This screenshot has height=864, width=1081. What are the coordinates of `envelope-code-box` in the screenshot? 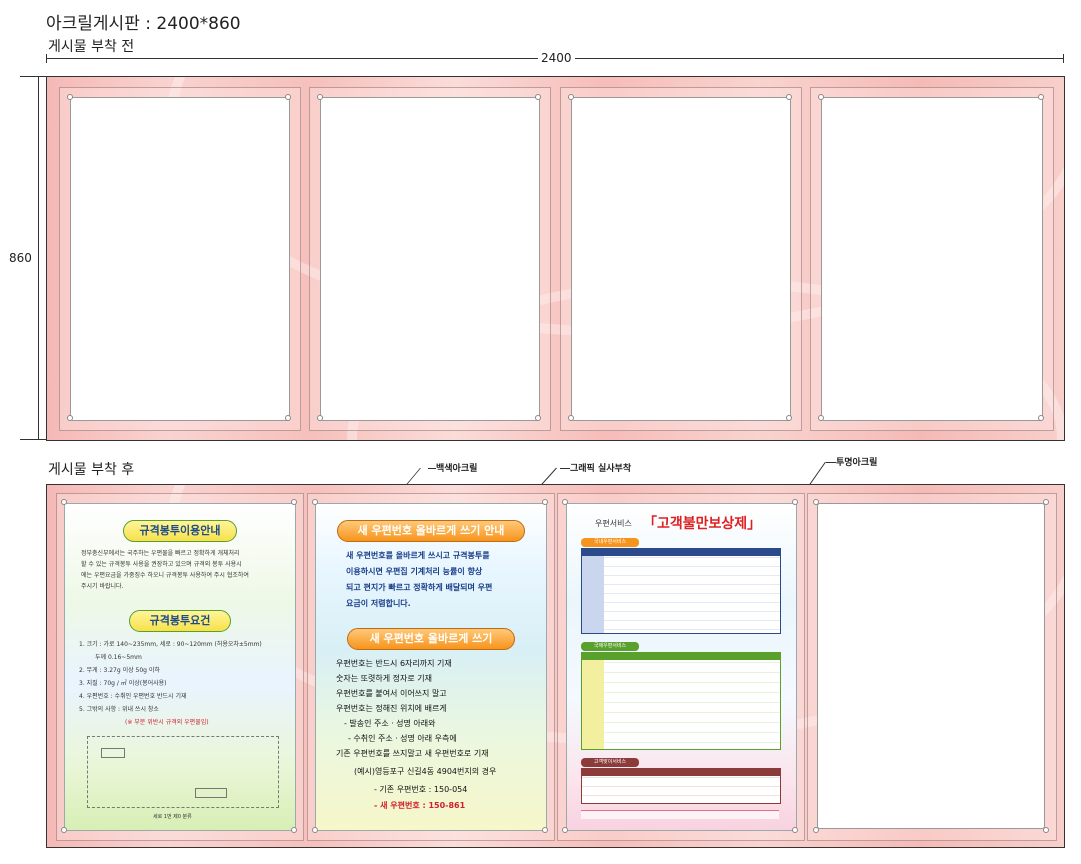 It's located at (211, 793).